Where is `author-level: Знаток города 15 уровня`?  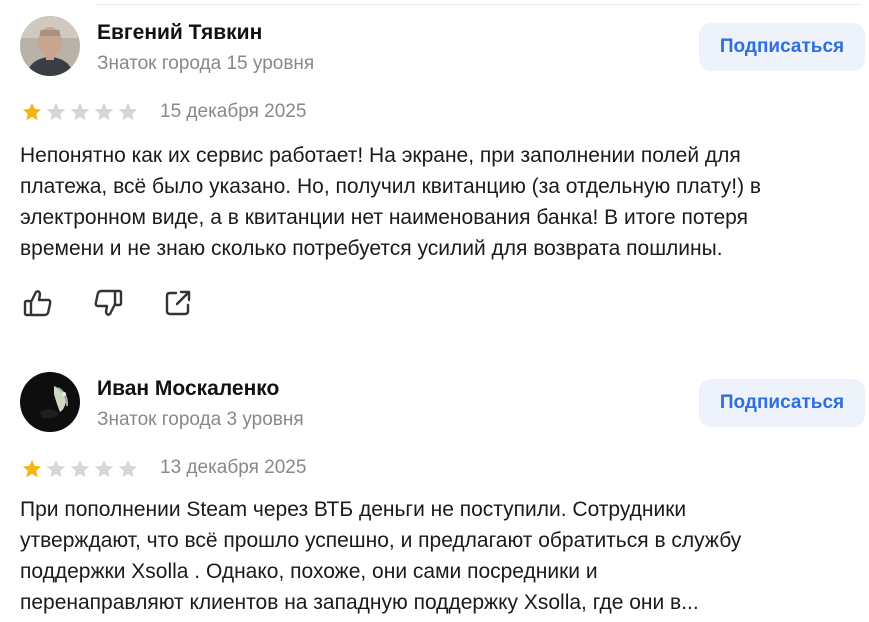
author-level: Знаток города 15 уровня is located at coordinates (206, 63).